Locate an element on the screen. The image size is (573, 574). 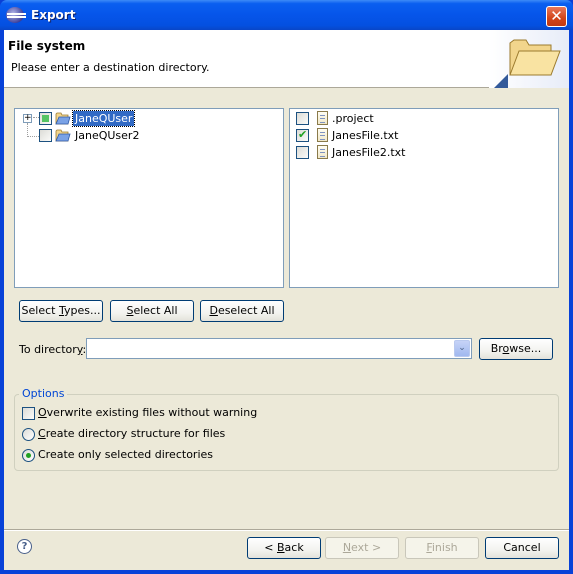
option-text: verwrite existing files without warning is located at coordinates (152, 412).